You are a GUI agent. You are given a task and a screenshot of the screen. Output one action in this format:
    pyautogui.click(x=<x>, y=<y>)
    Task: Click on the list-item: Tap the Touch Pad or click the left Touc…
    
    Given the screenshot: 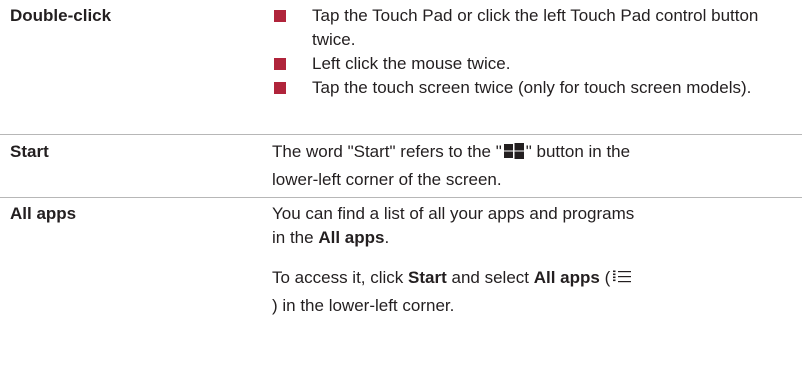 What is the action you would take?
    pyautogui.click(x=532, y=28)
    